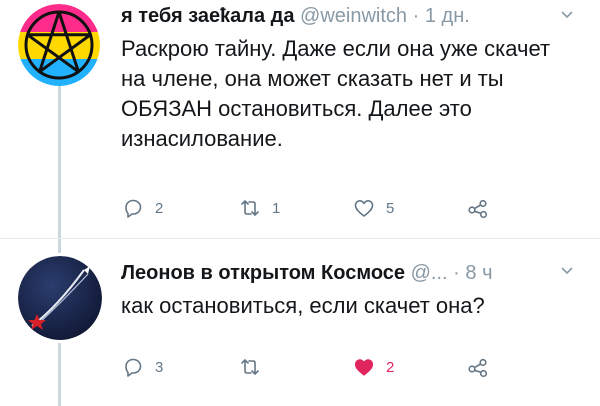 The image size is (600, 406). I want to click on reply-button: 3, so click(142, 367).